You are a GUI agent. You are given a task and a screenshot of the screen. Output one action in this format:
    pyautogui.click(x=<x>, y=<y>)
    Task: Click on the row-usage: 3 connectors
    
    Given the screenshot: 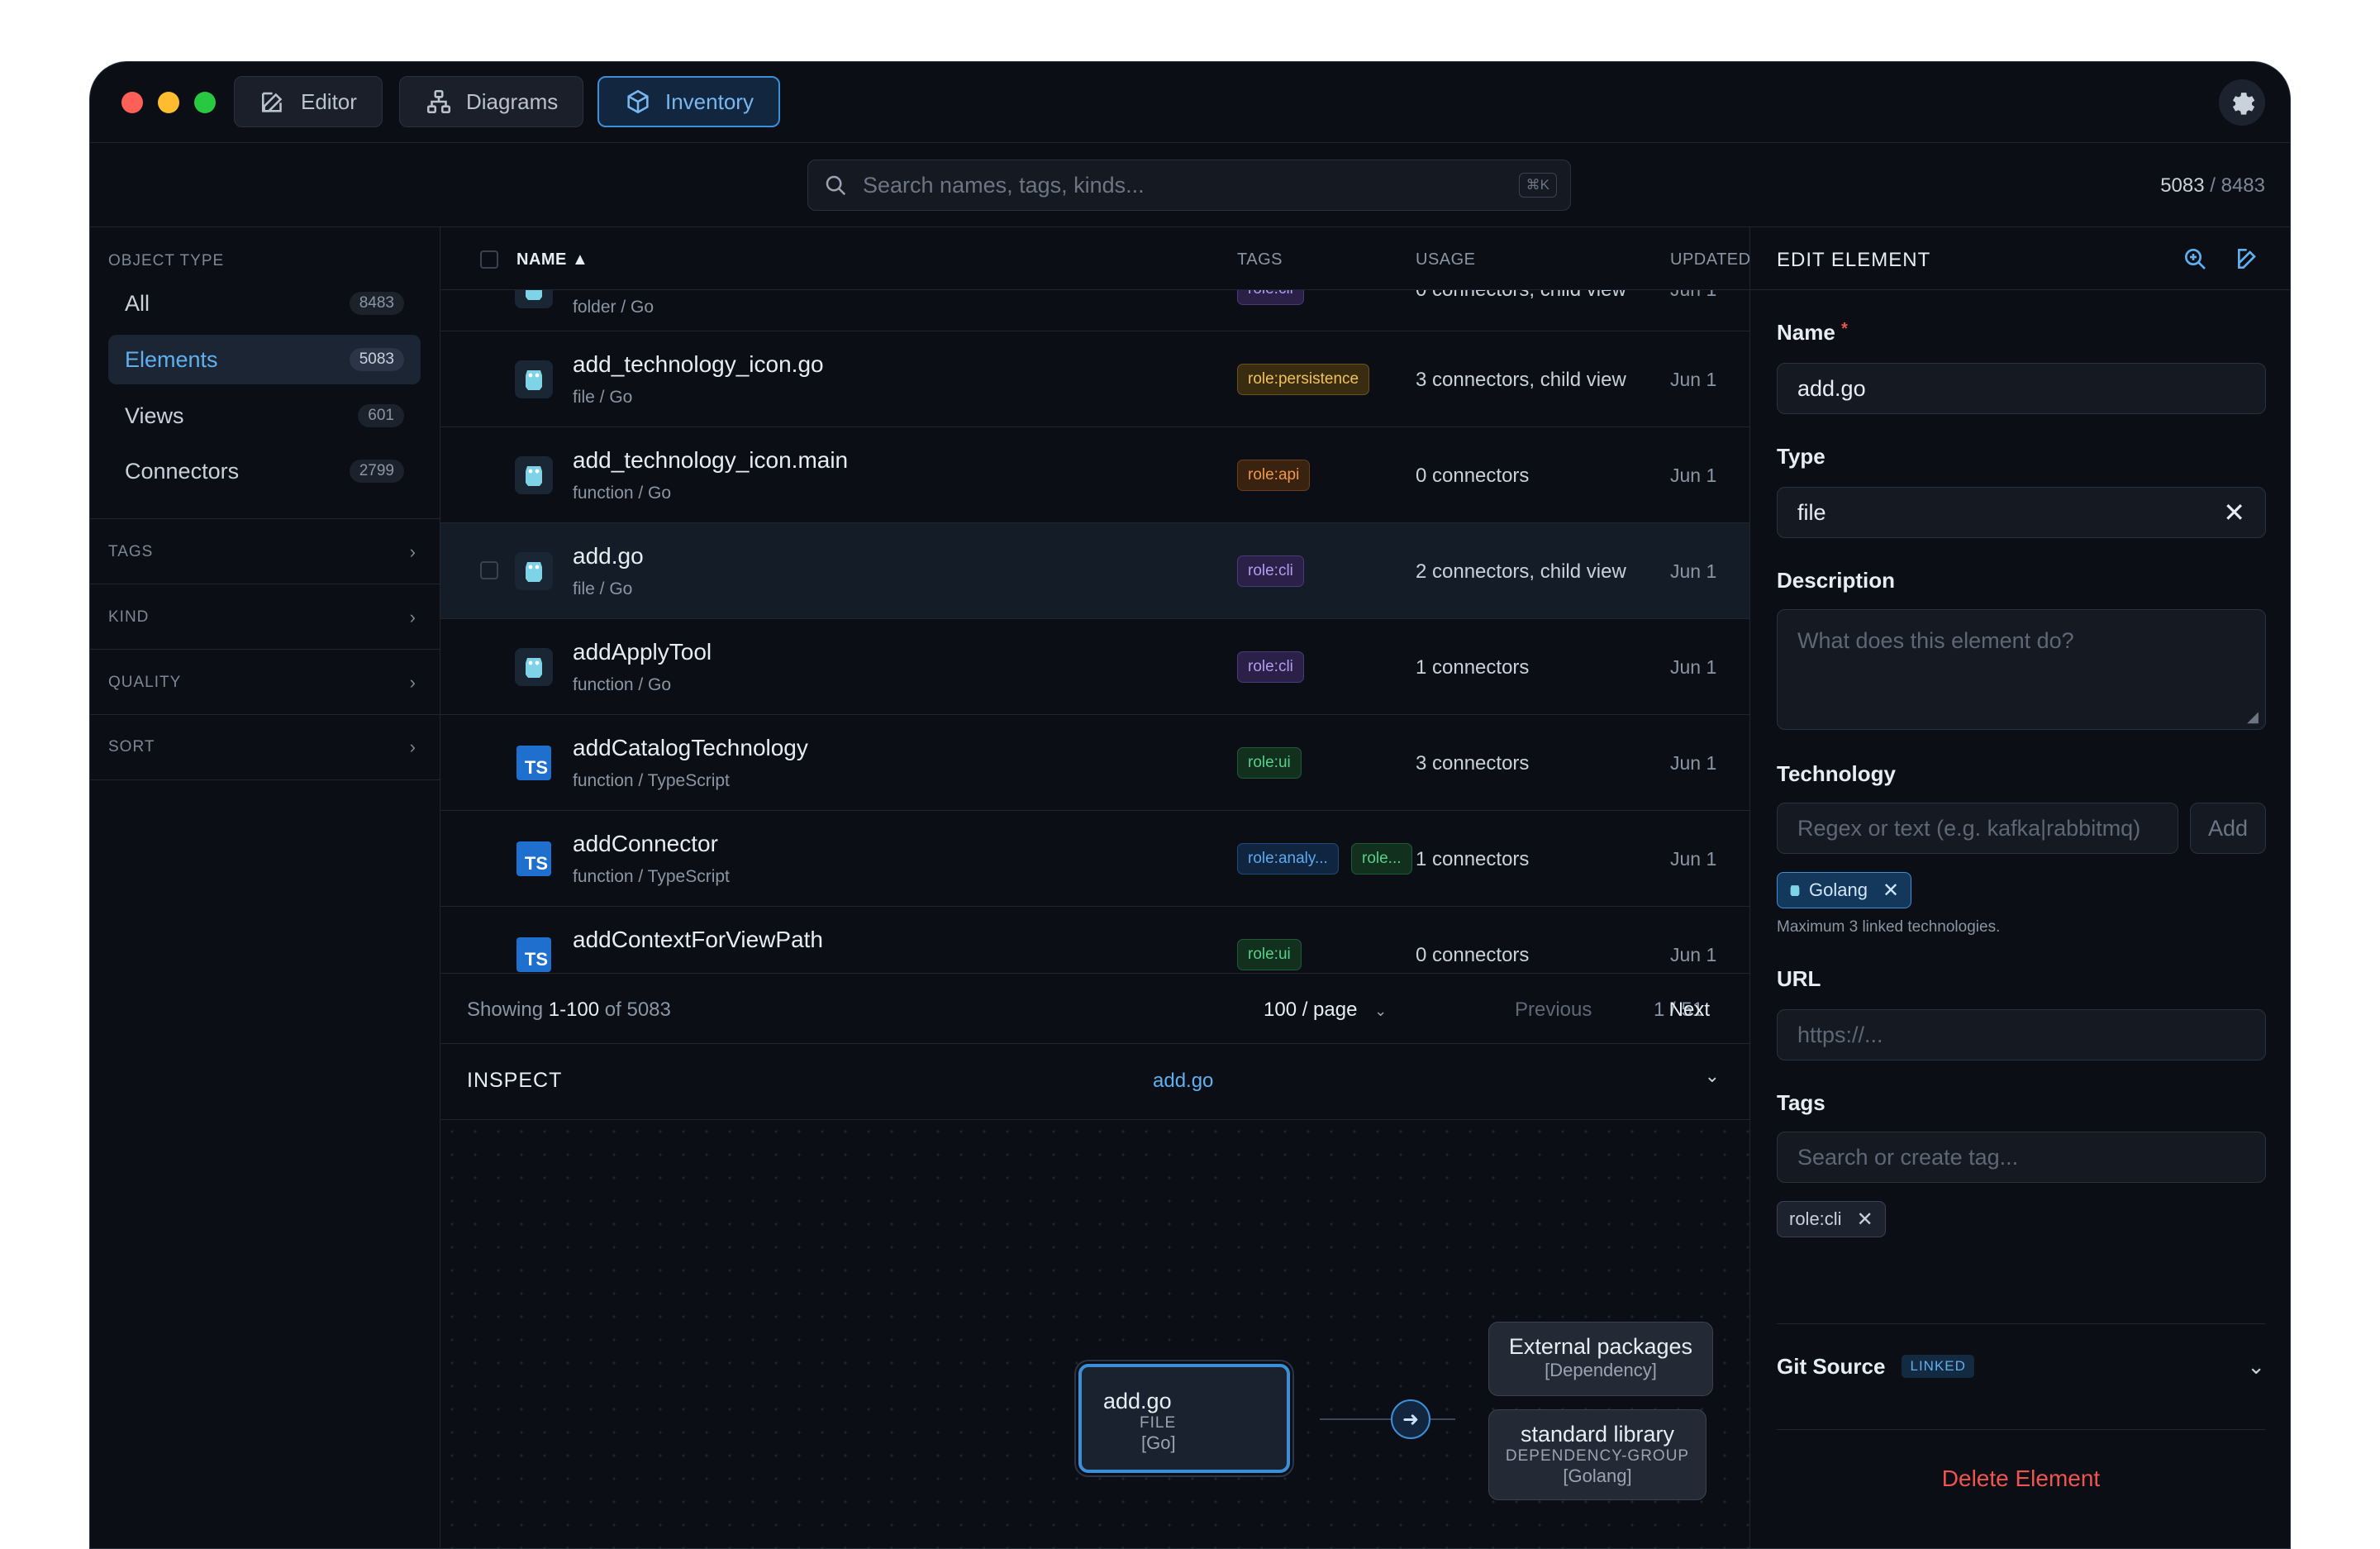 What is the action you would take?
    pyautogui.click(x=1473, y=763)
    